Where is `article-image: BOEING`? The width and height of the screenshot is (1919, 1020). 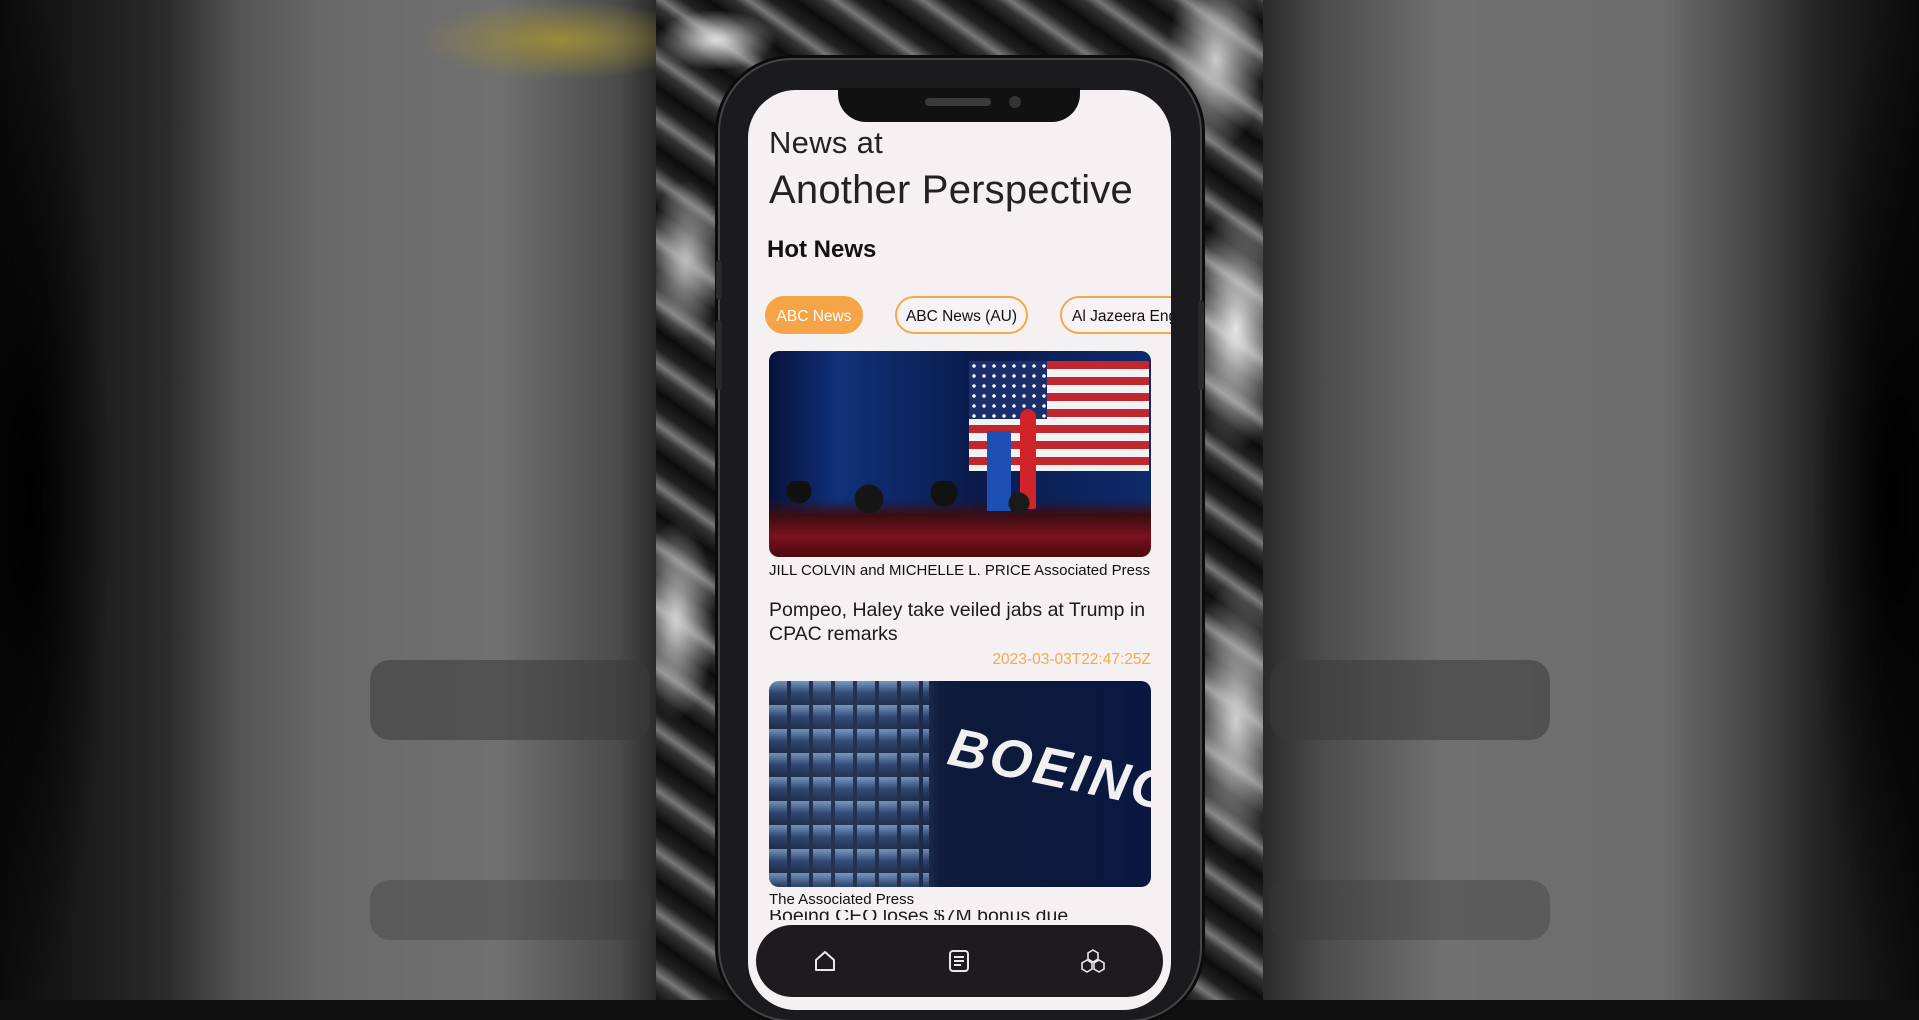 article-image: BOEING is located at coordinates (960, 784).